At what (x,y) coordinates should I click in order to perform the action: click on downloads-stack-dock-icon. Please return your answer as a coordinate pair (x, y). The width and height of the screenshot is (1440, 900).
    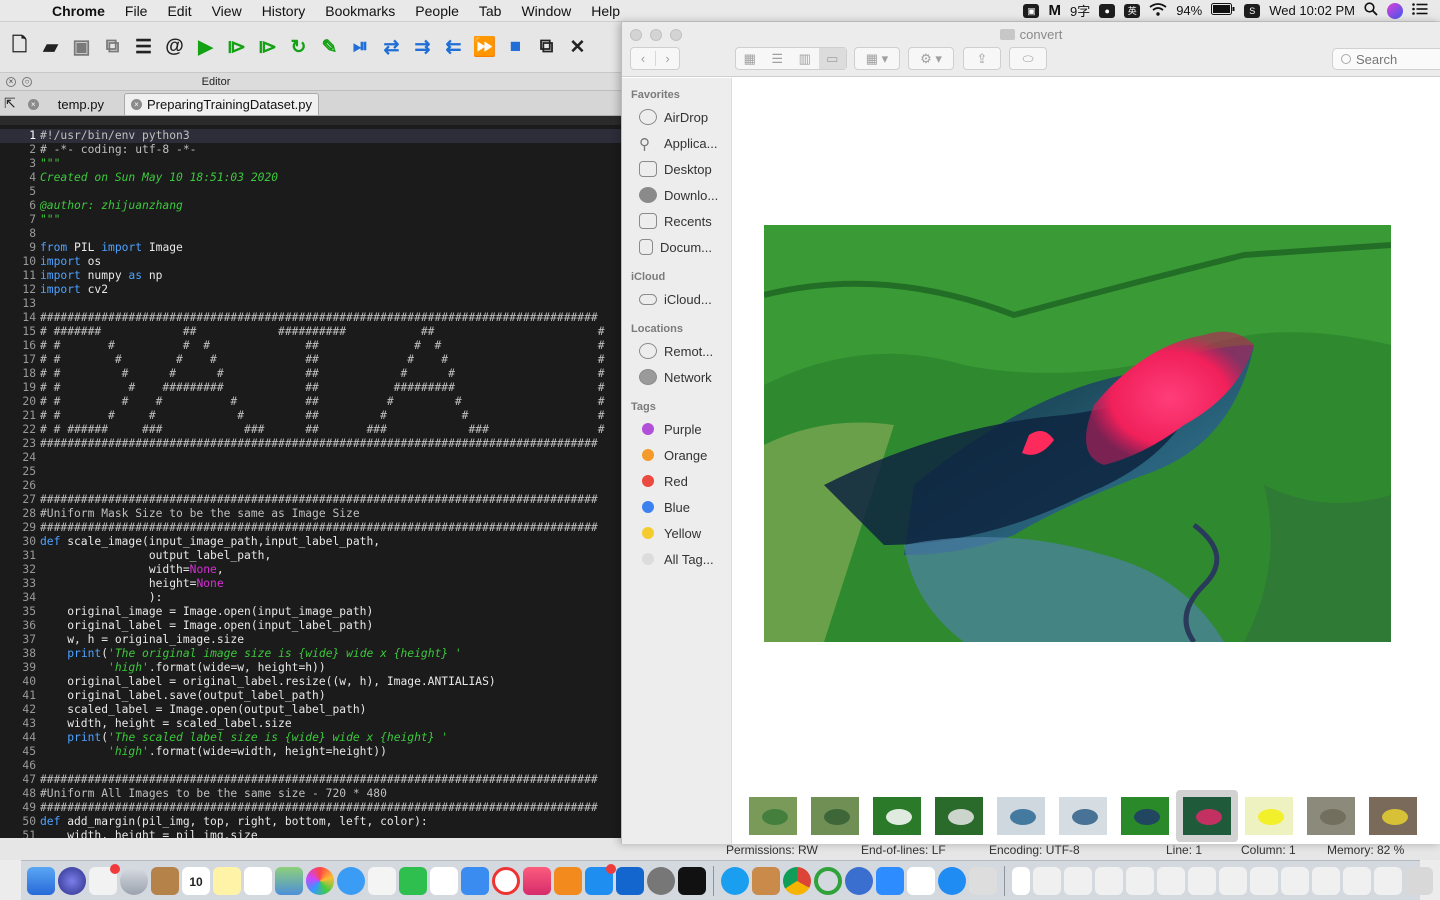
    Looking at the image, I should click on (1021, 880).